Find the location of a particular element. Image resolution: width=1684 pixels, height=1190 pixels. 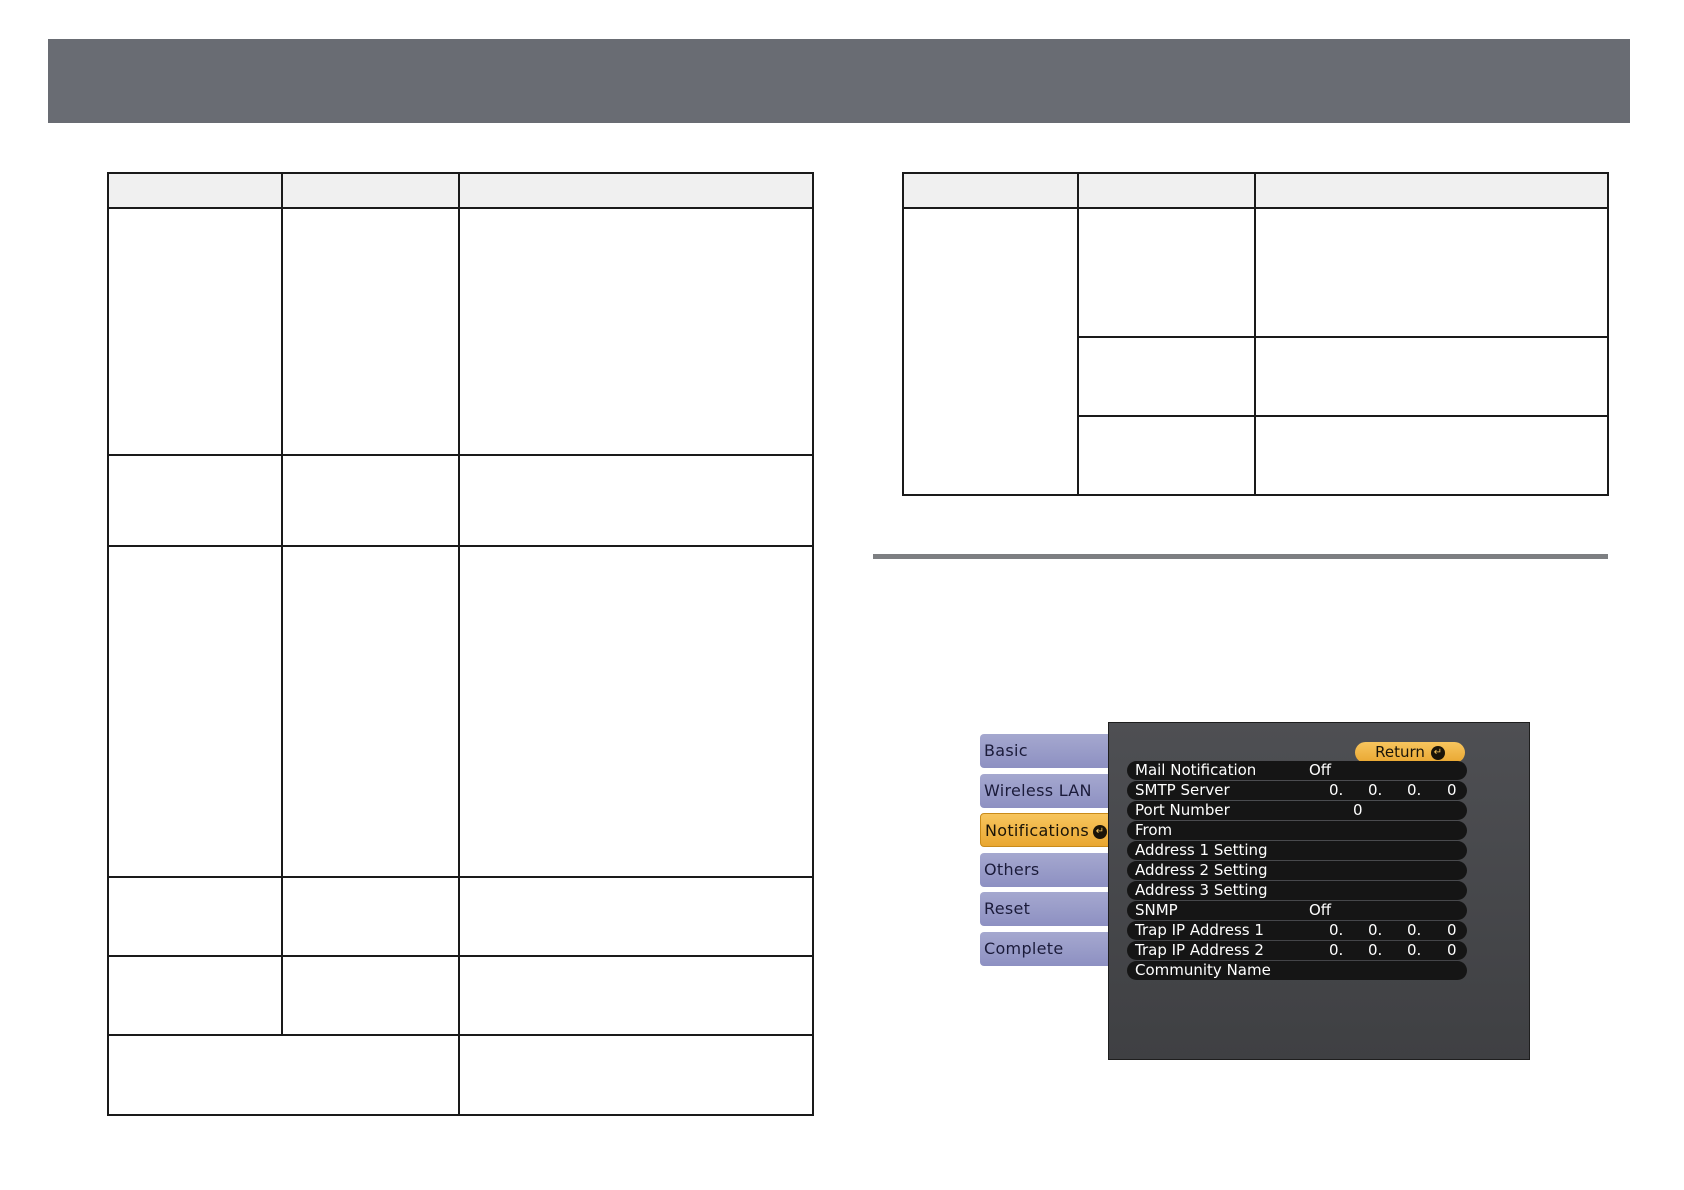

row-label: SNMP is located at coordinates (1156, 910).